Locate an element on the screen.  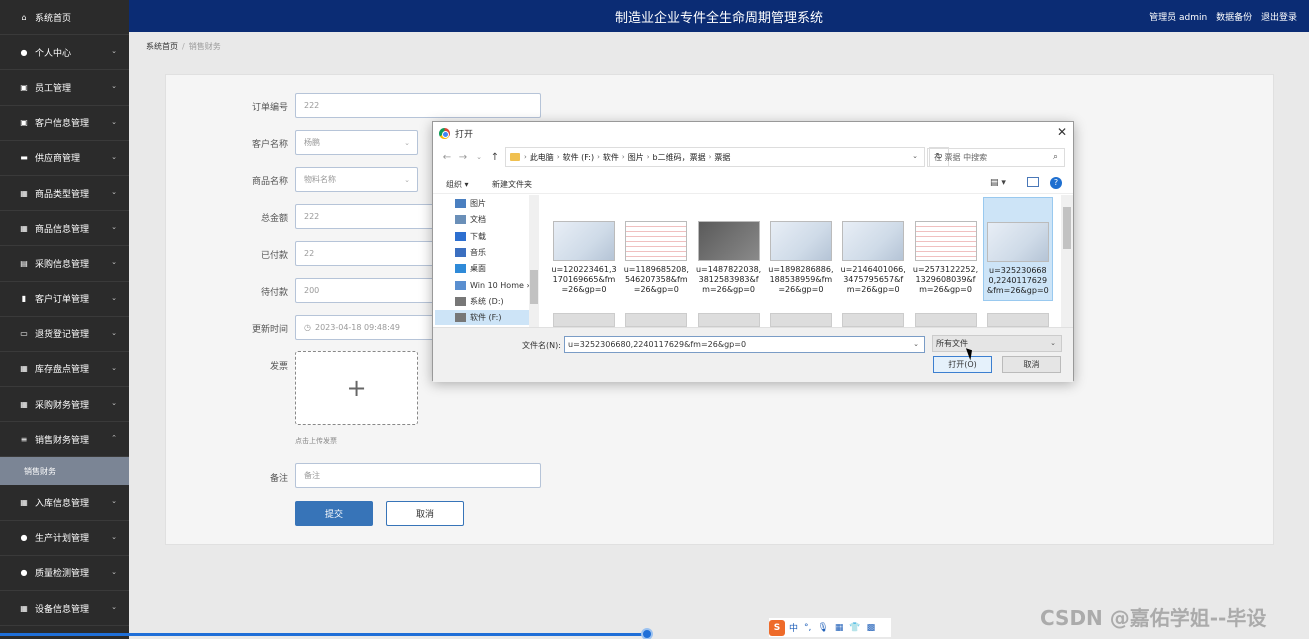
path-segment: 软件 (F:) is located at coordinates (578, 157).